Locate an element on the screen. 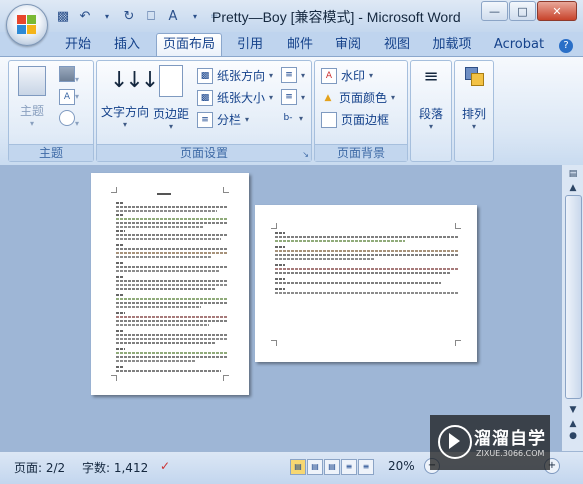 This screenshot has width=583, height=484. page-background-group: A 水印 ▾ ▲ 页面颜色 ▾ 页面边框 页面背景 is located at coordinates (361, 111).